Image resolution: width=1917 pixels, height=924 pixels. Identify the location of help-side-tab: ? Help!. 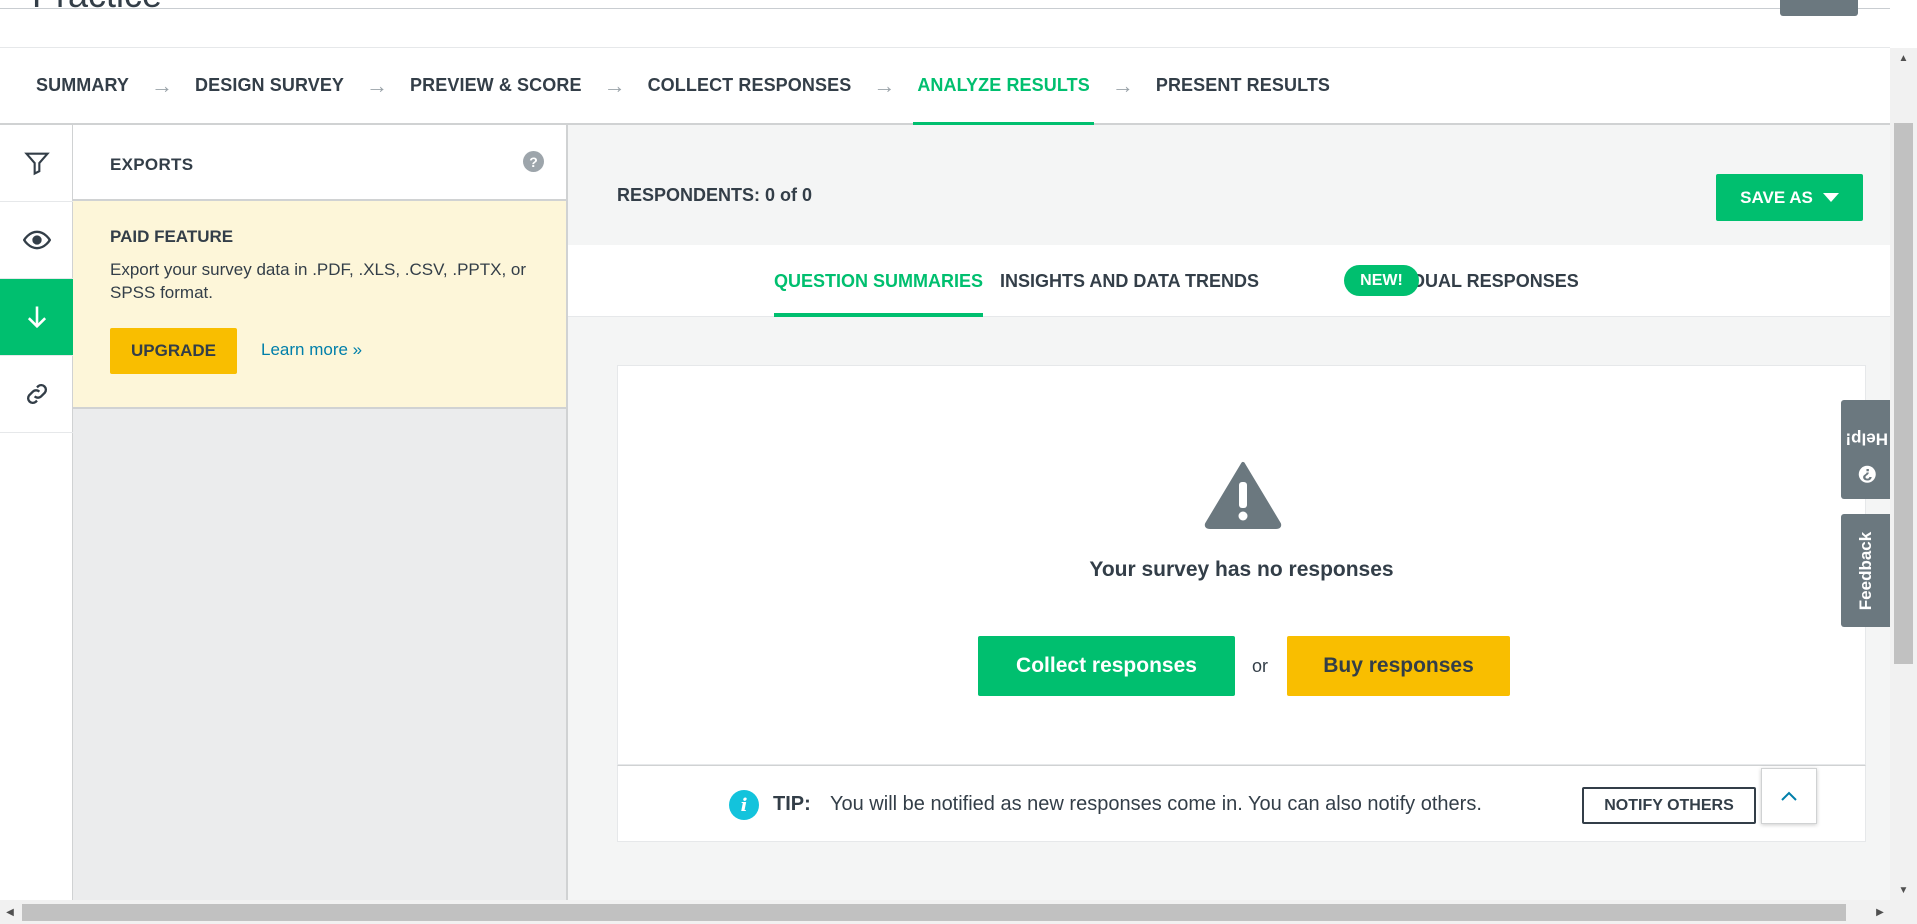
(1866, 449).